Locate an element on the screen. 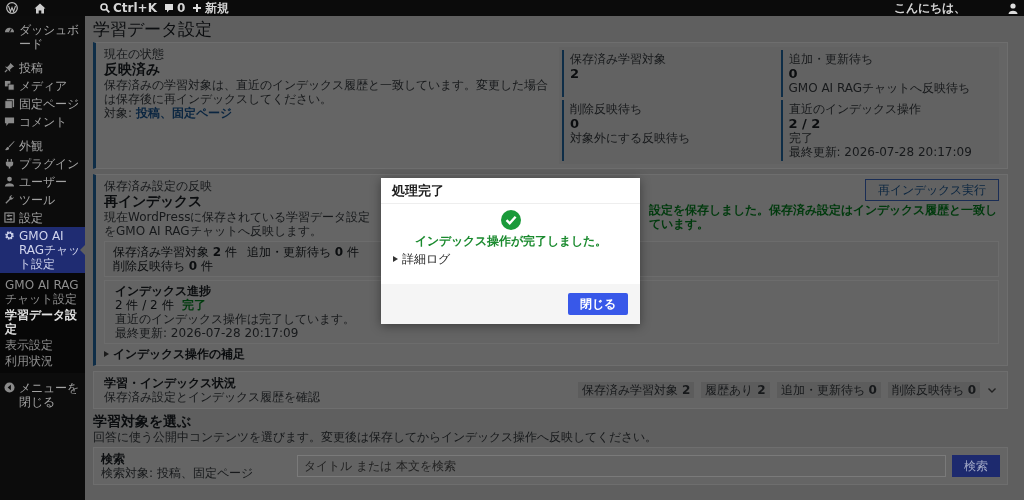  count-chip: 履歴あり 2 is located at coordinates (735, 390).